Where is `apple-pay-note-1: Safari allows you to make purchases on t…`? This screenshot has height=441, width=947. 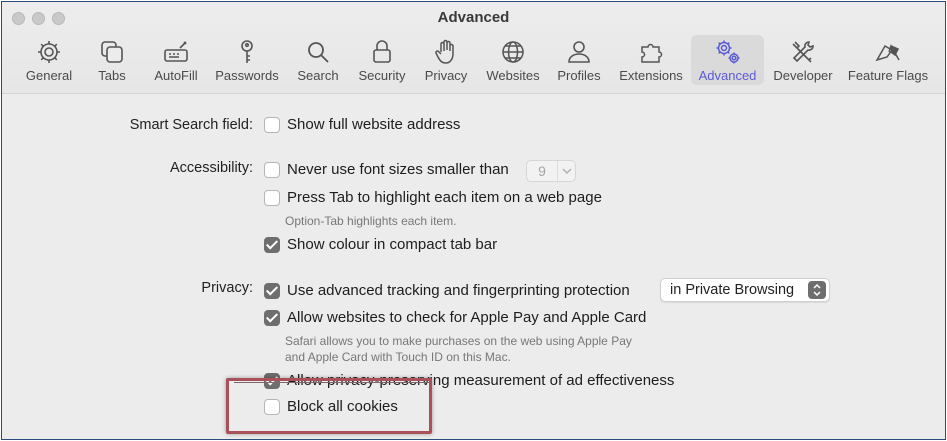
apple-pay-note-1: Safari allows you to make purchases on t… is located at coordinates (458, 341).